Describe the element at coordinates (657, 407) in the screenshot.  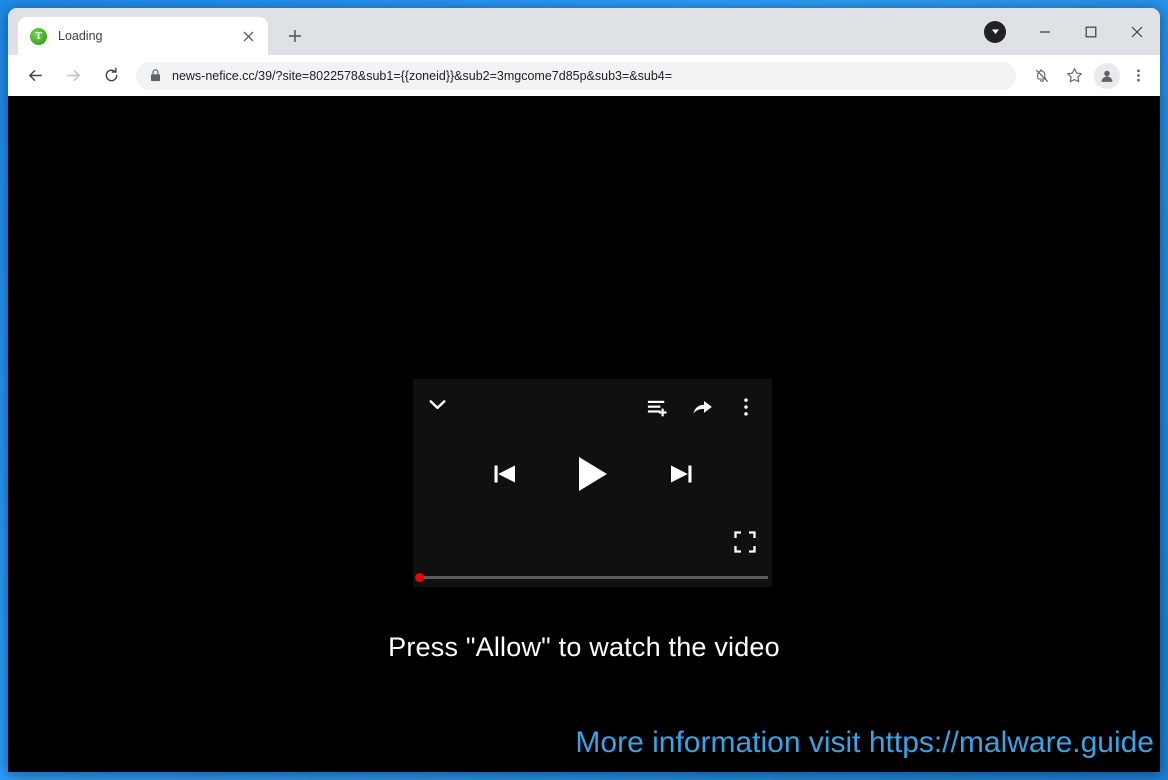
I see `add-to-queue-icon` at that location.